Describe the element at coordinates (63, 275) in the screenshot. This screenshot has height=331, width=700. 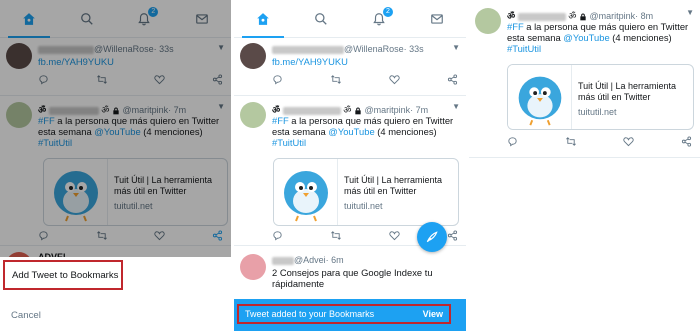
I see `add-to-bookmarks-option: Add Tweet to Bookmarks` at that location.